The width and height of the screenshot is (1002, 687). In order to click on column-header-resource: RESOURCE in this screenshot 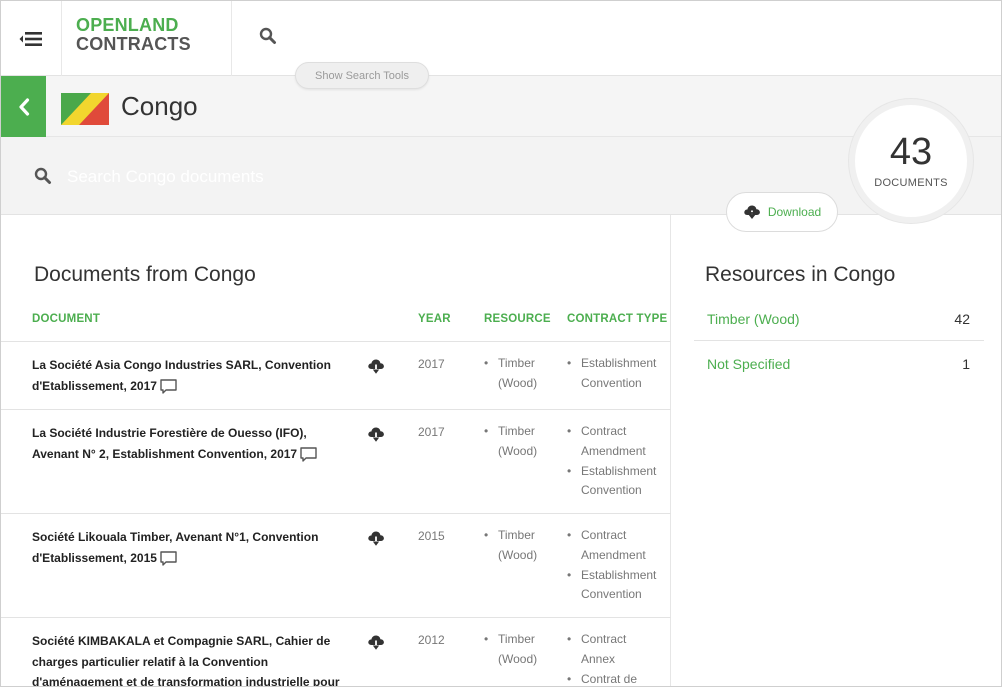, I will do `click(517, 319)`.